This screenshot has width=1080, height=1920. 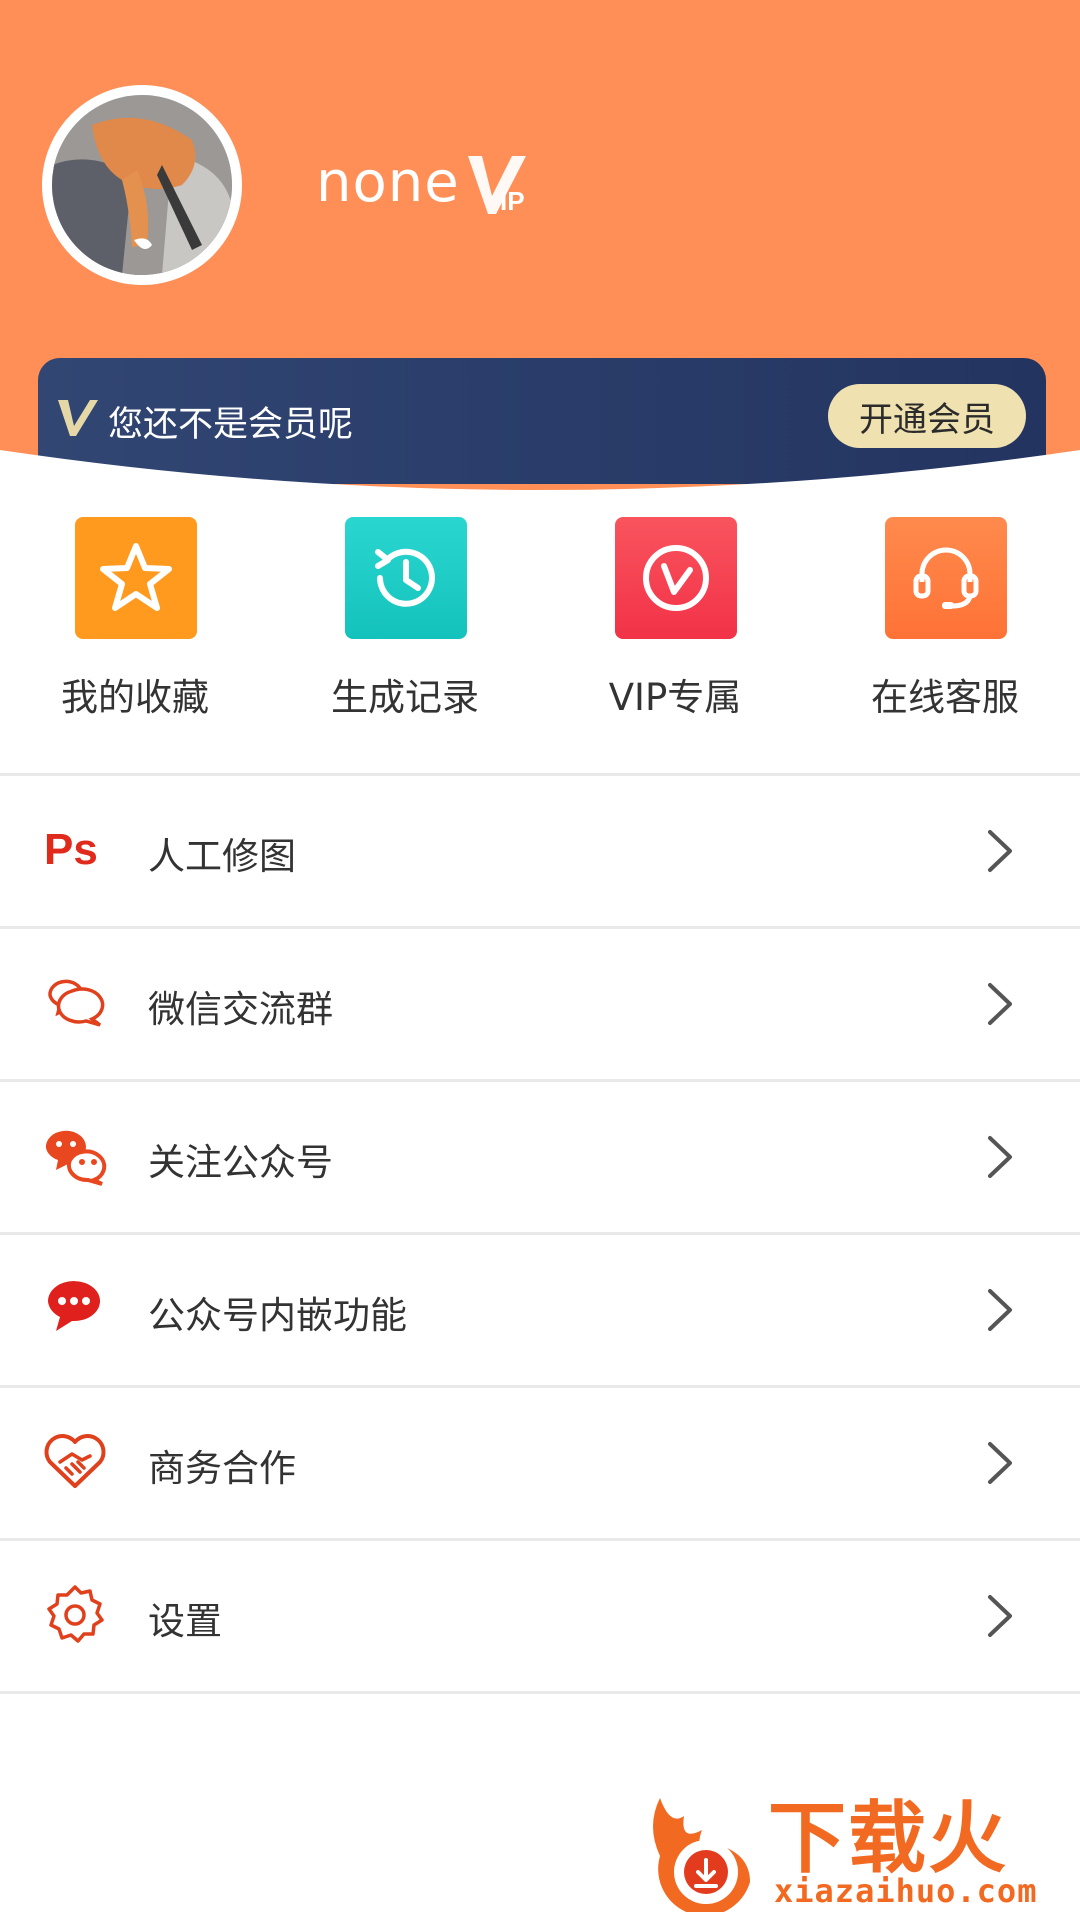 I want to click on avatar, so click(x=142, y=185).